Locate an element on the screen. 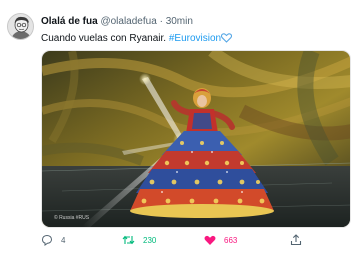 This screenshot has width=360, height=270. tweet-timestamp: 30min is located at coordinates (179, 21).